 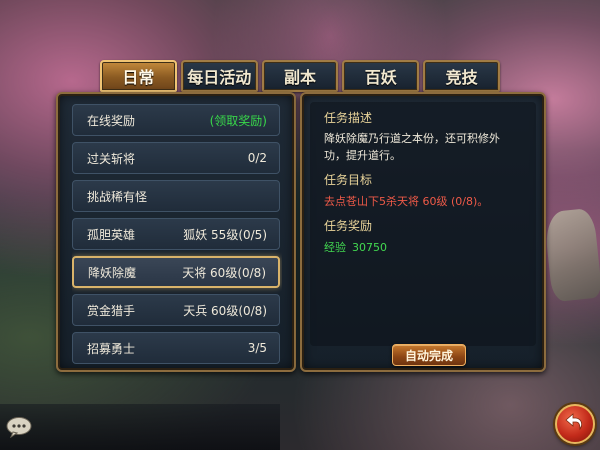 I want to click on tab-hundred-demons: 百妖, so click(x=381, y=76).